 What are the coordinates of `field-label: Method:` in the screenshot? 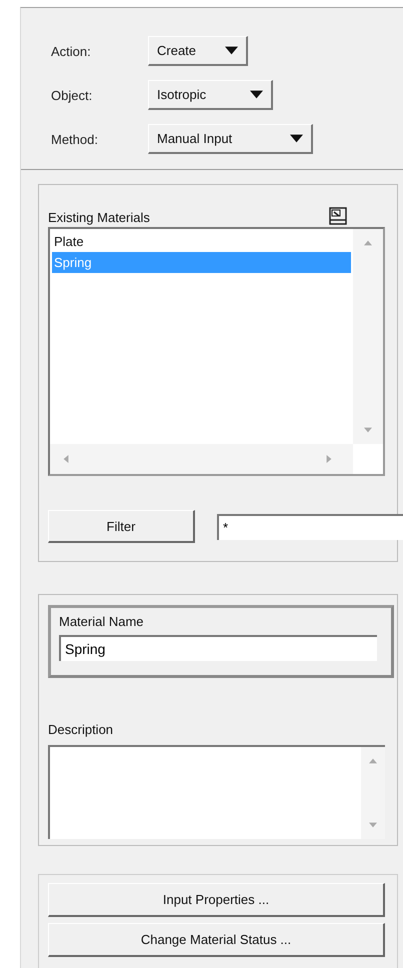 It's located at (75, 139).